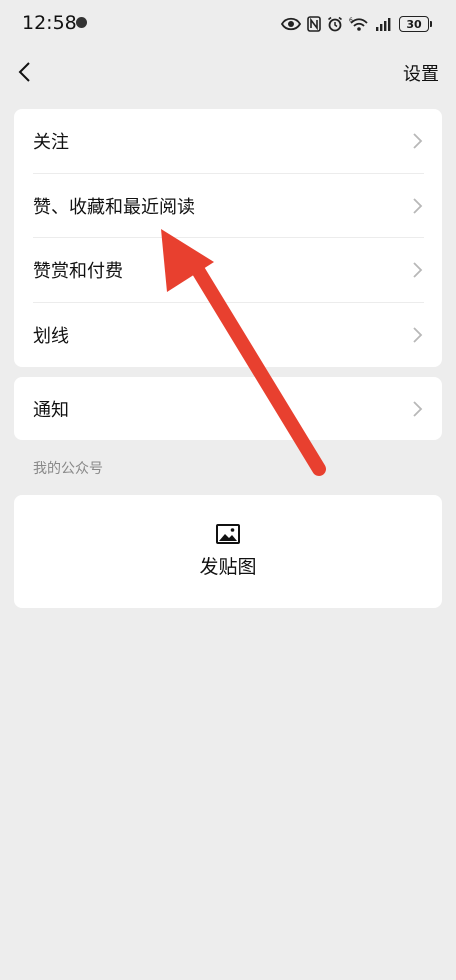 This screenshot has width=456, height=980. Describe the element at coordinates (228, 534) in the screenshot. I see `image-icon` at that location.